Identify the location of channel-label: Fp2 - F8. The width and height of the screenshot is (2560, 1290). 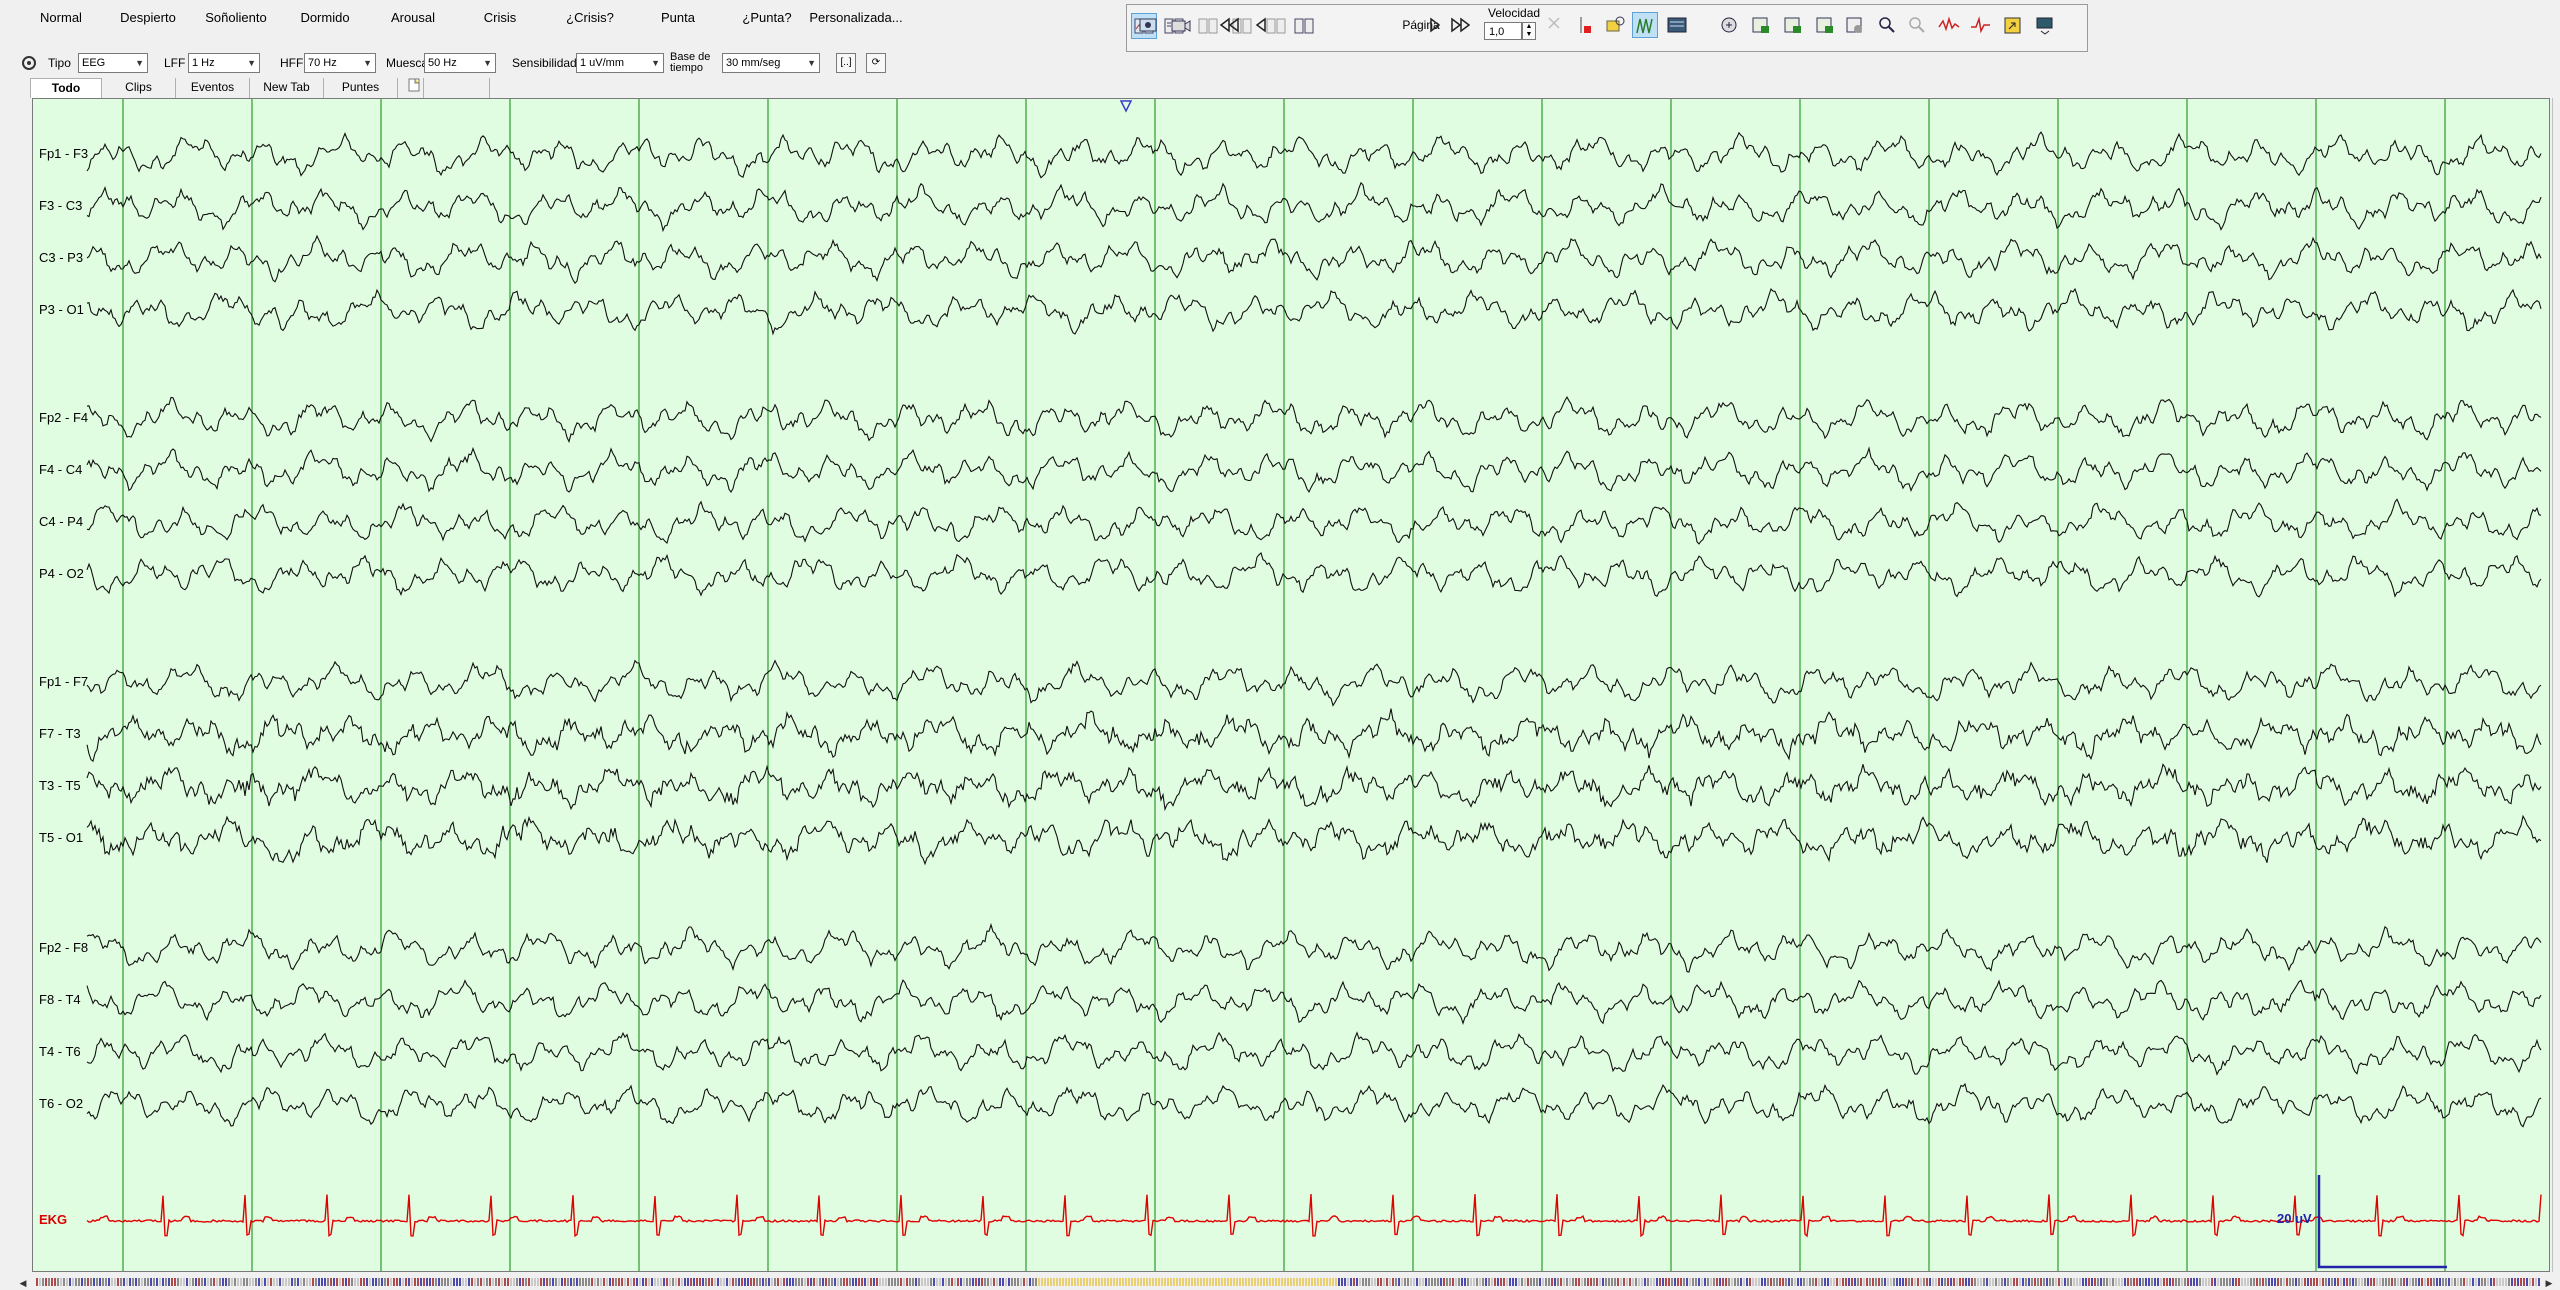
(63, 948).